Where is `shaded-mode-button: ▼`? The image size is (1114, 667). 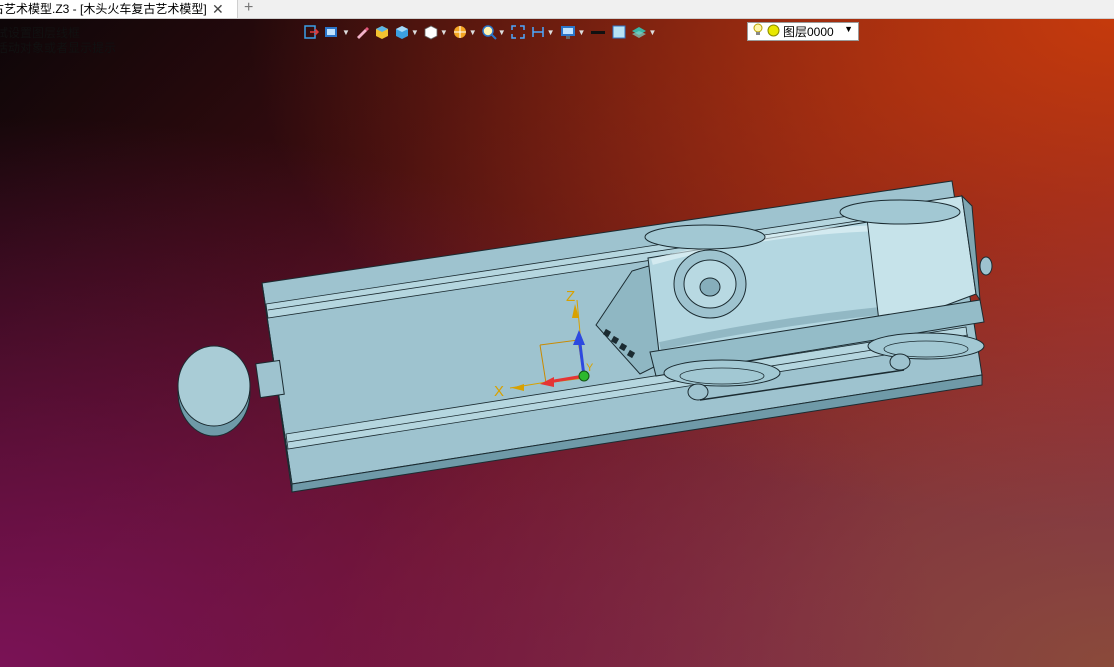
shaded-mode-button: ▼ is located at coordinates (406, 32).